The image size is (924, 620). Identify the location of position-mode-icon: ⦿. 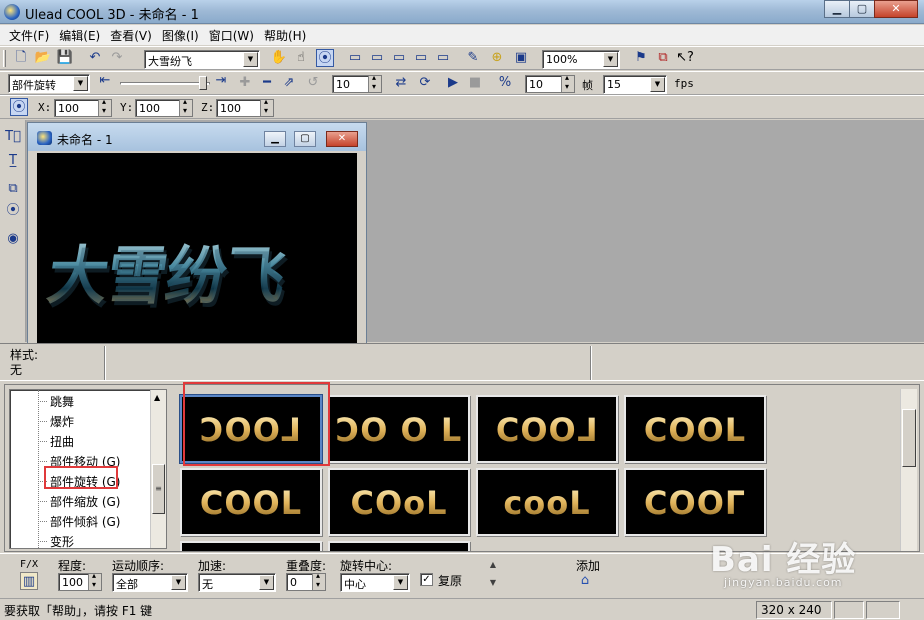
(19, 107).